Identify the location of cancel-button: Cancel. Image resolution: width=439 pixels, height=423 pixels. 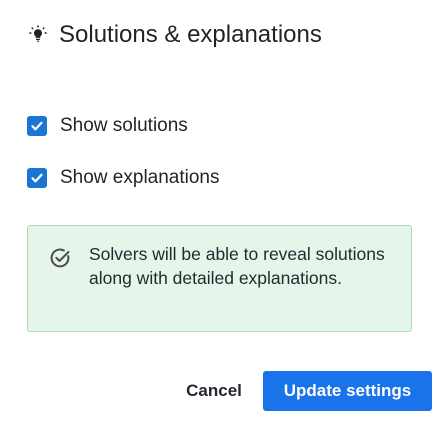
(214, 391).